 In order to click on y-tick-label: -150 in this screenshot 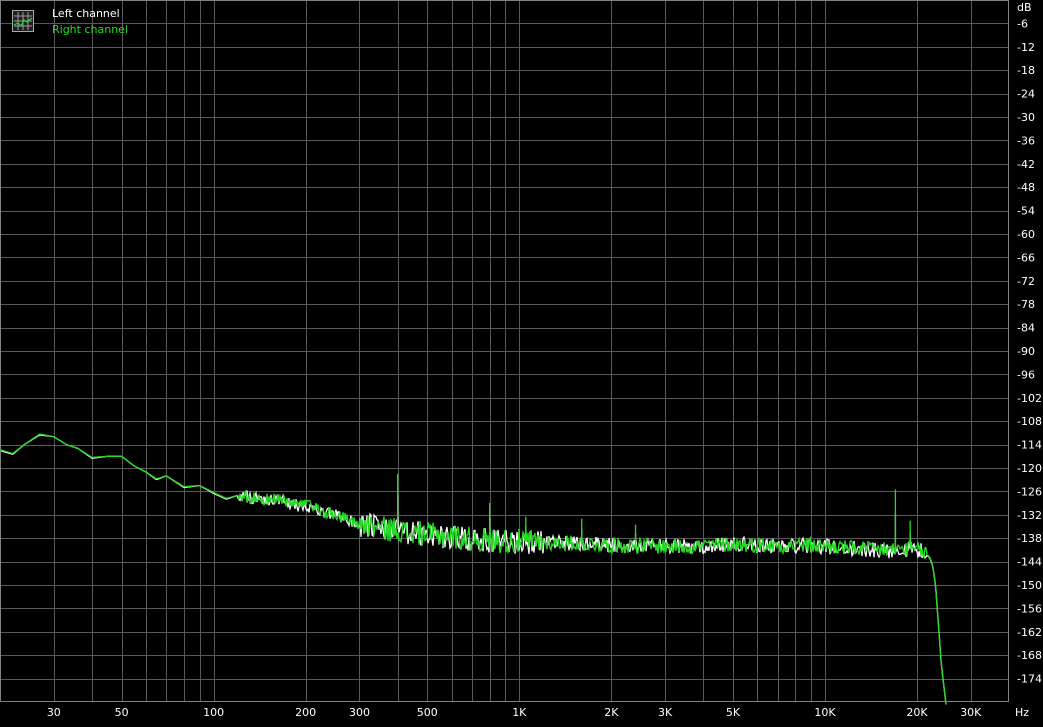, I will do `click(1029, 585)`.